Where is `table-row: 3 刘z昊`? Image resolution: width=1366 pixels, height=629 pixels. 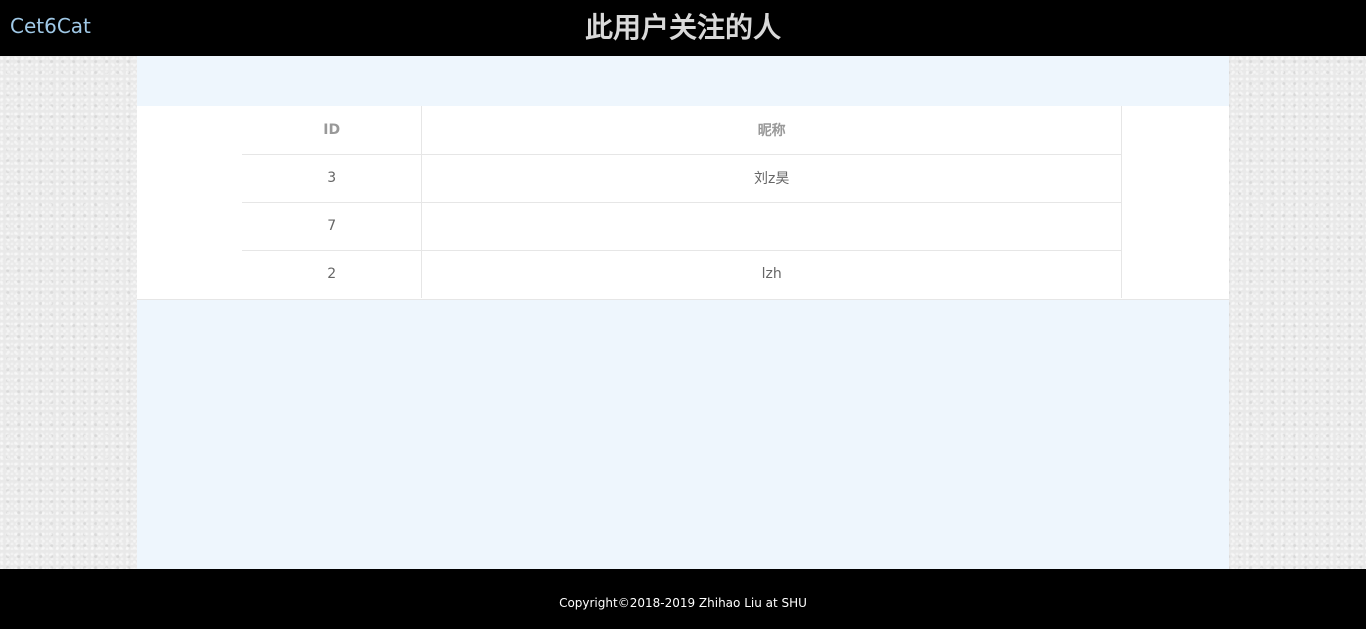
table-row: 3 刘z昊 is located at coordinates (682, 178).